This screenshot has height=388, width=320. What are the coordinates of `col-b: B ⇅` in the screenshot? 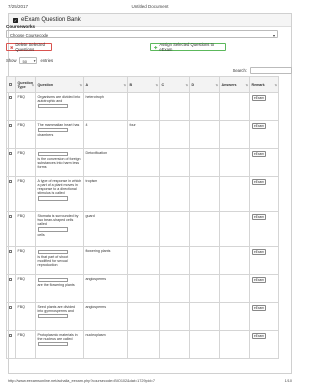 It's located at (143, 84).